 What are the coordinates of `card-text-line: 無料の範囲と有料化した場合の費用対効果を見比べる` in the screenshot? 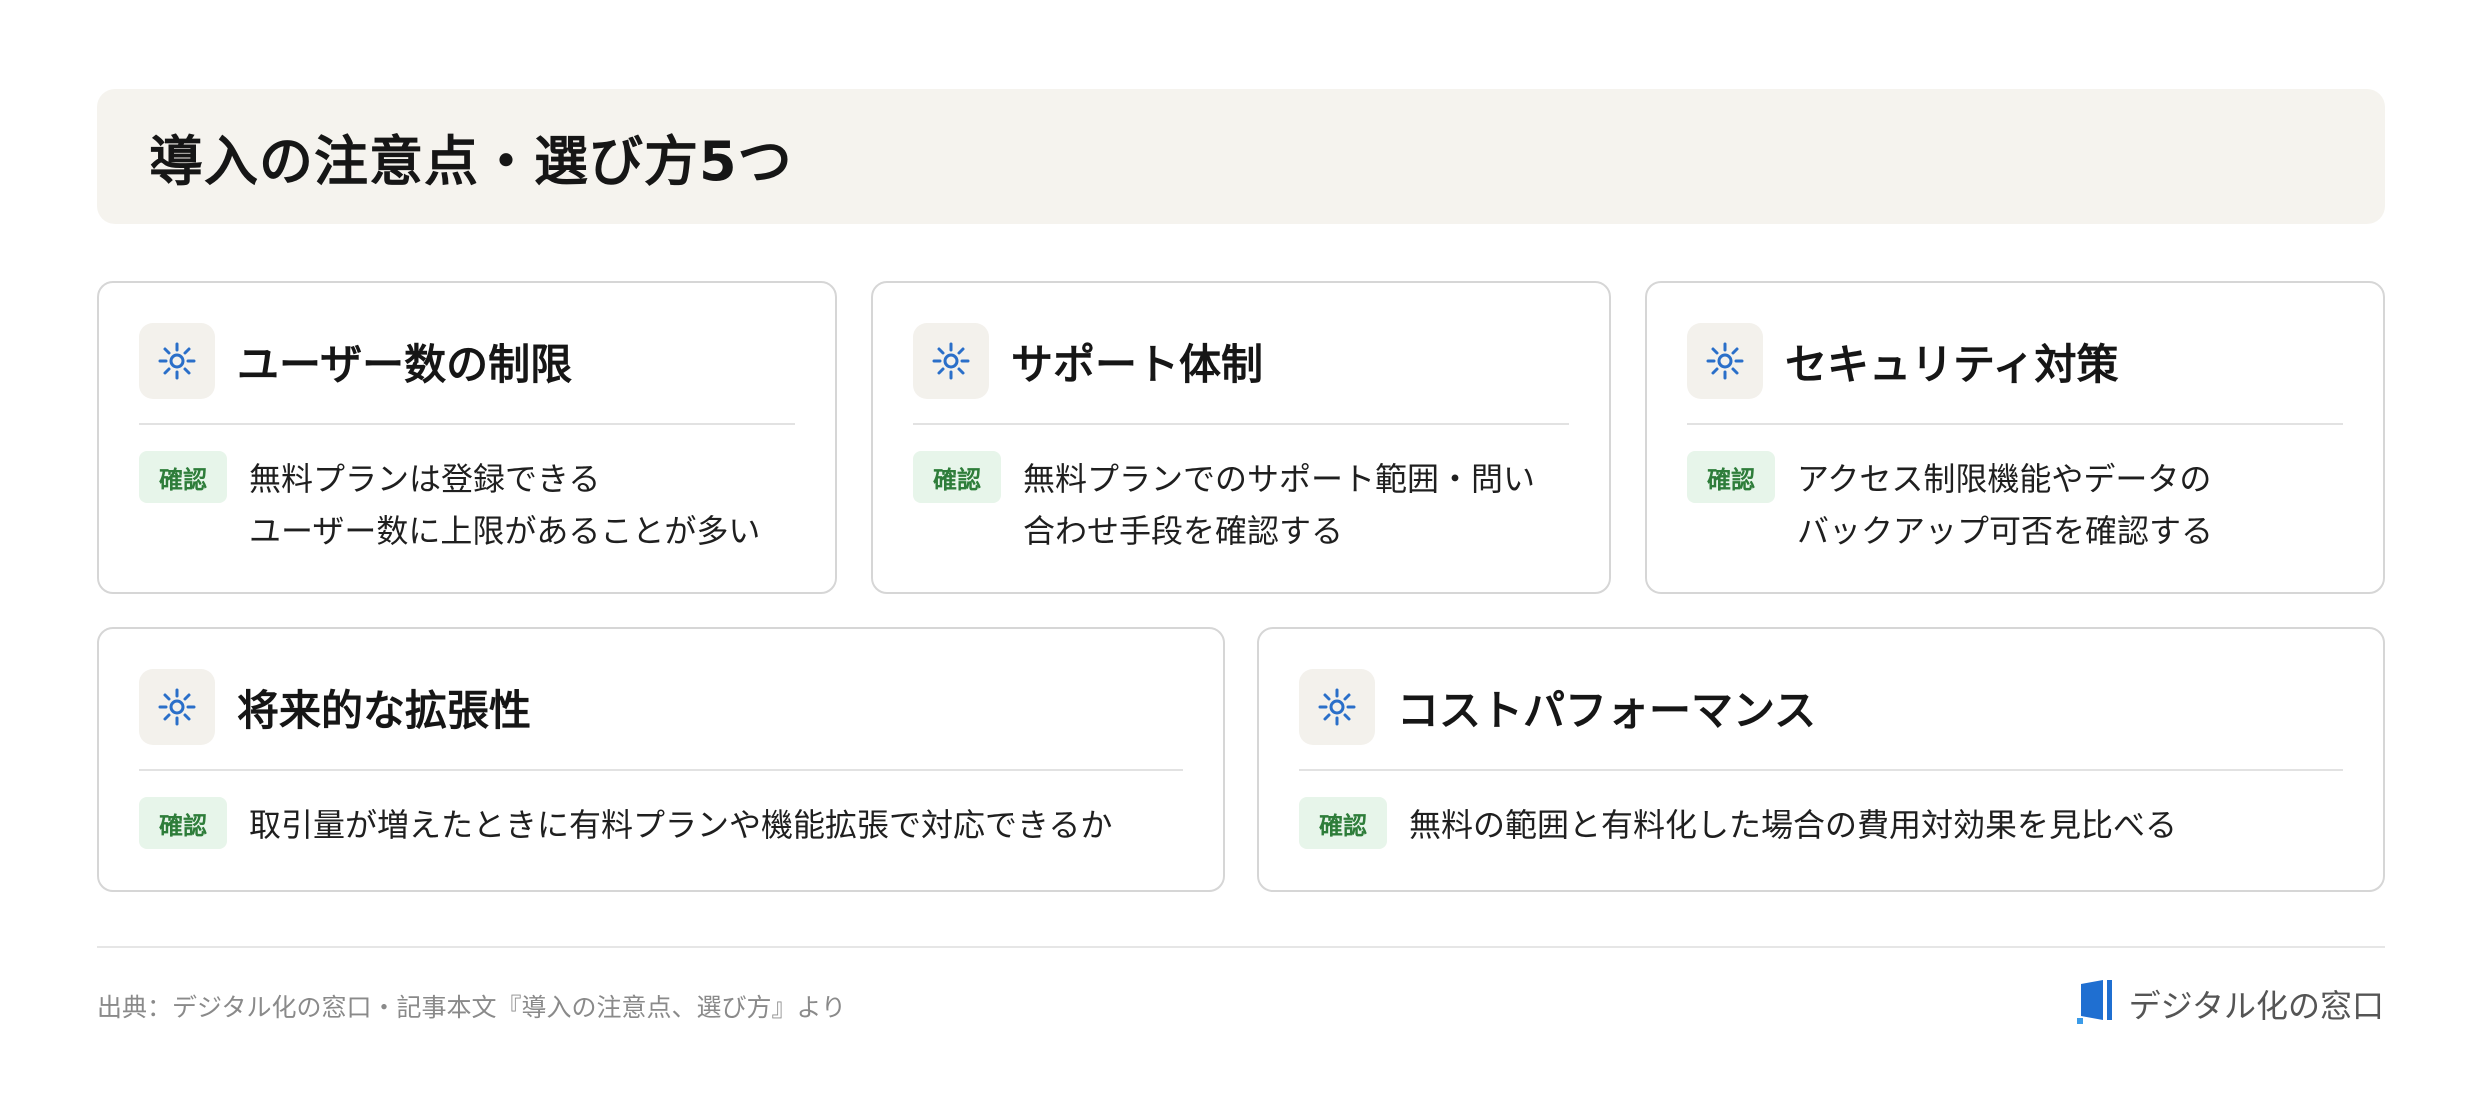 It's located at (1793, 825).